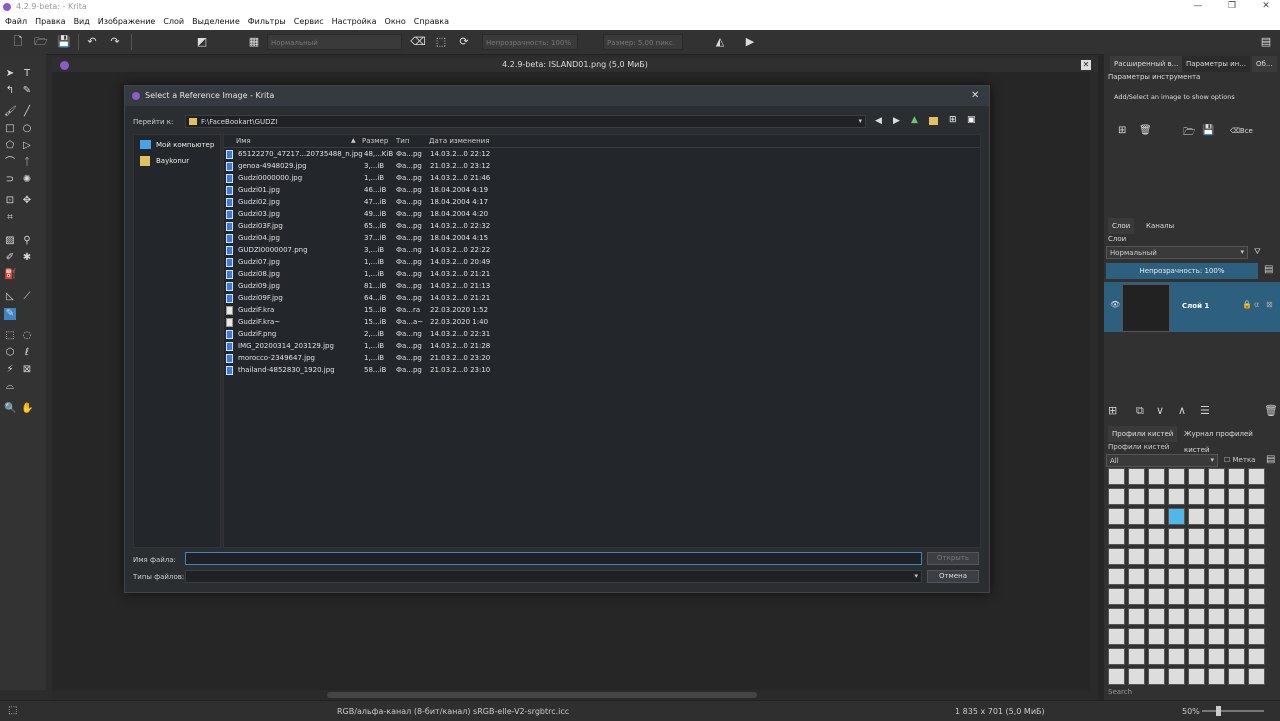  Describe the element at coordinates (92, 42) in the screenshot. I see `undo-icon: ↶` at that location.